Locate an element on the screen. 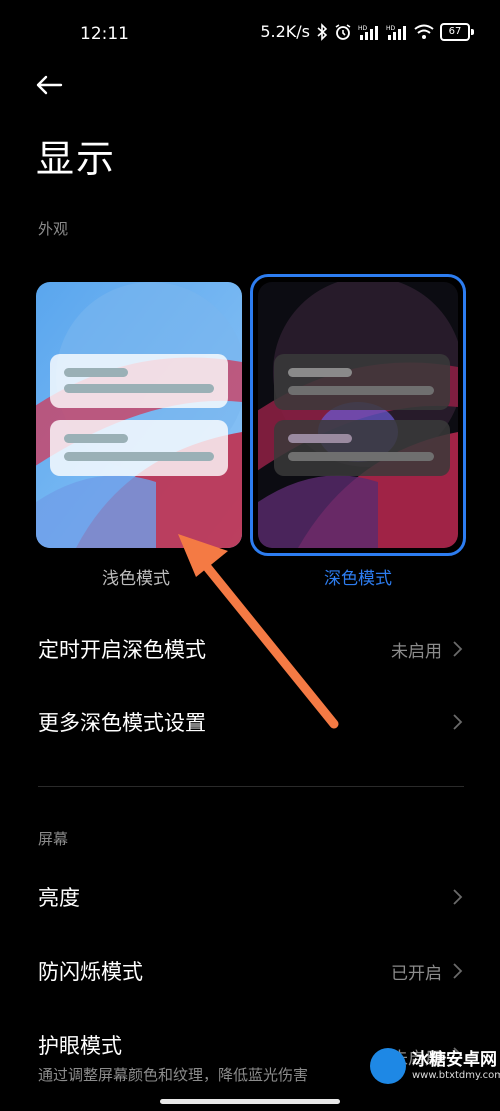  back-arrow-icon is located at coordinates (49, 85).